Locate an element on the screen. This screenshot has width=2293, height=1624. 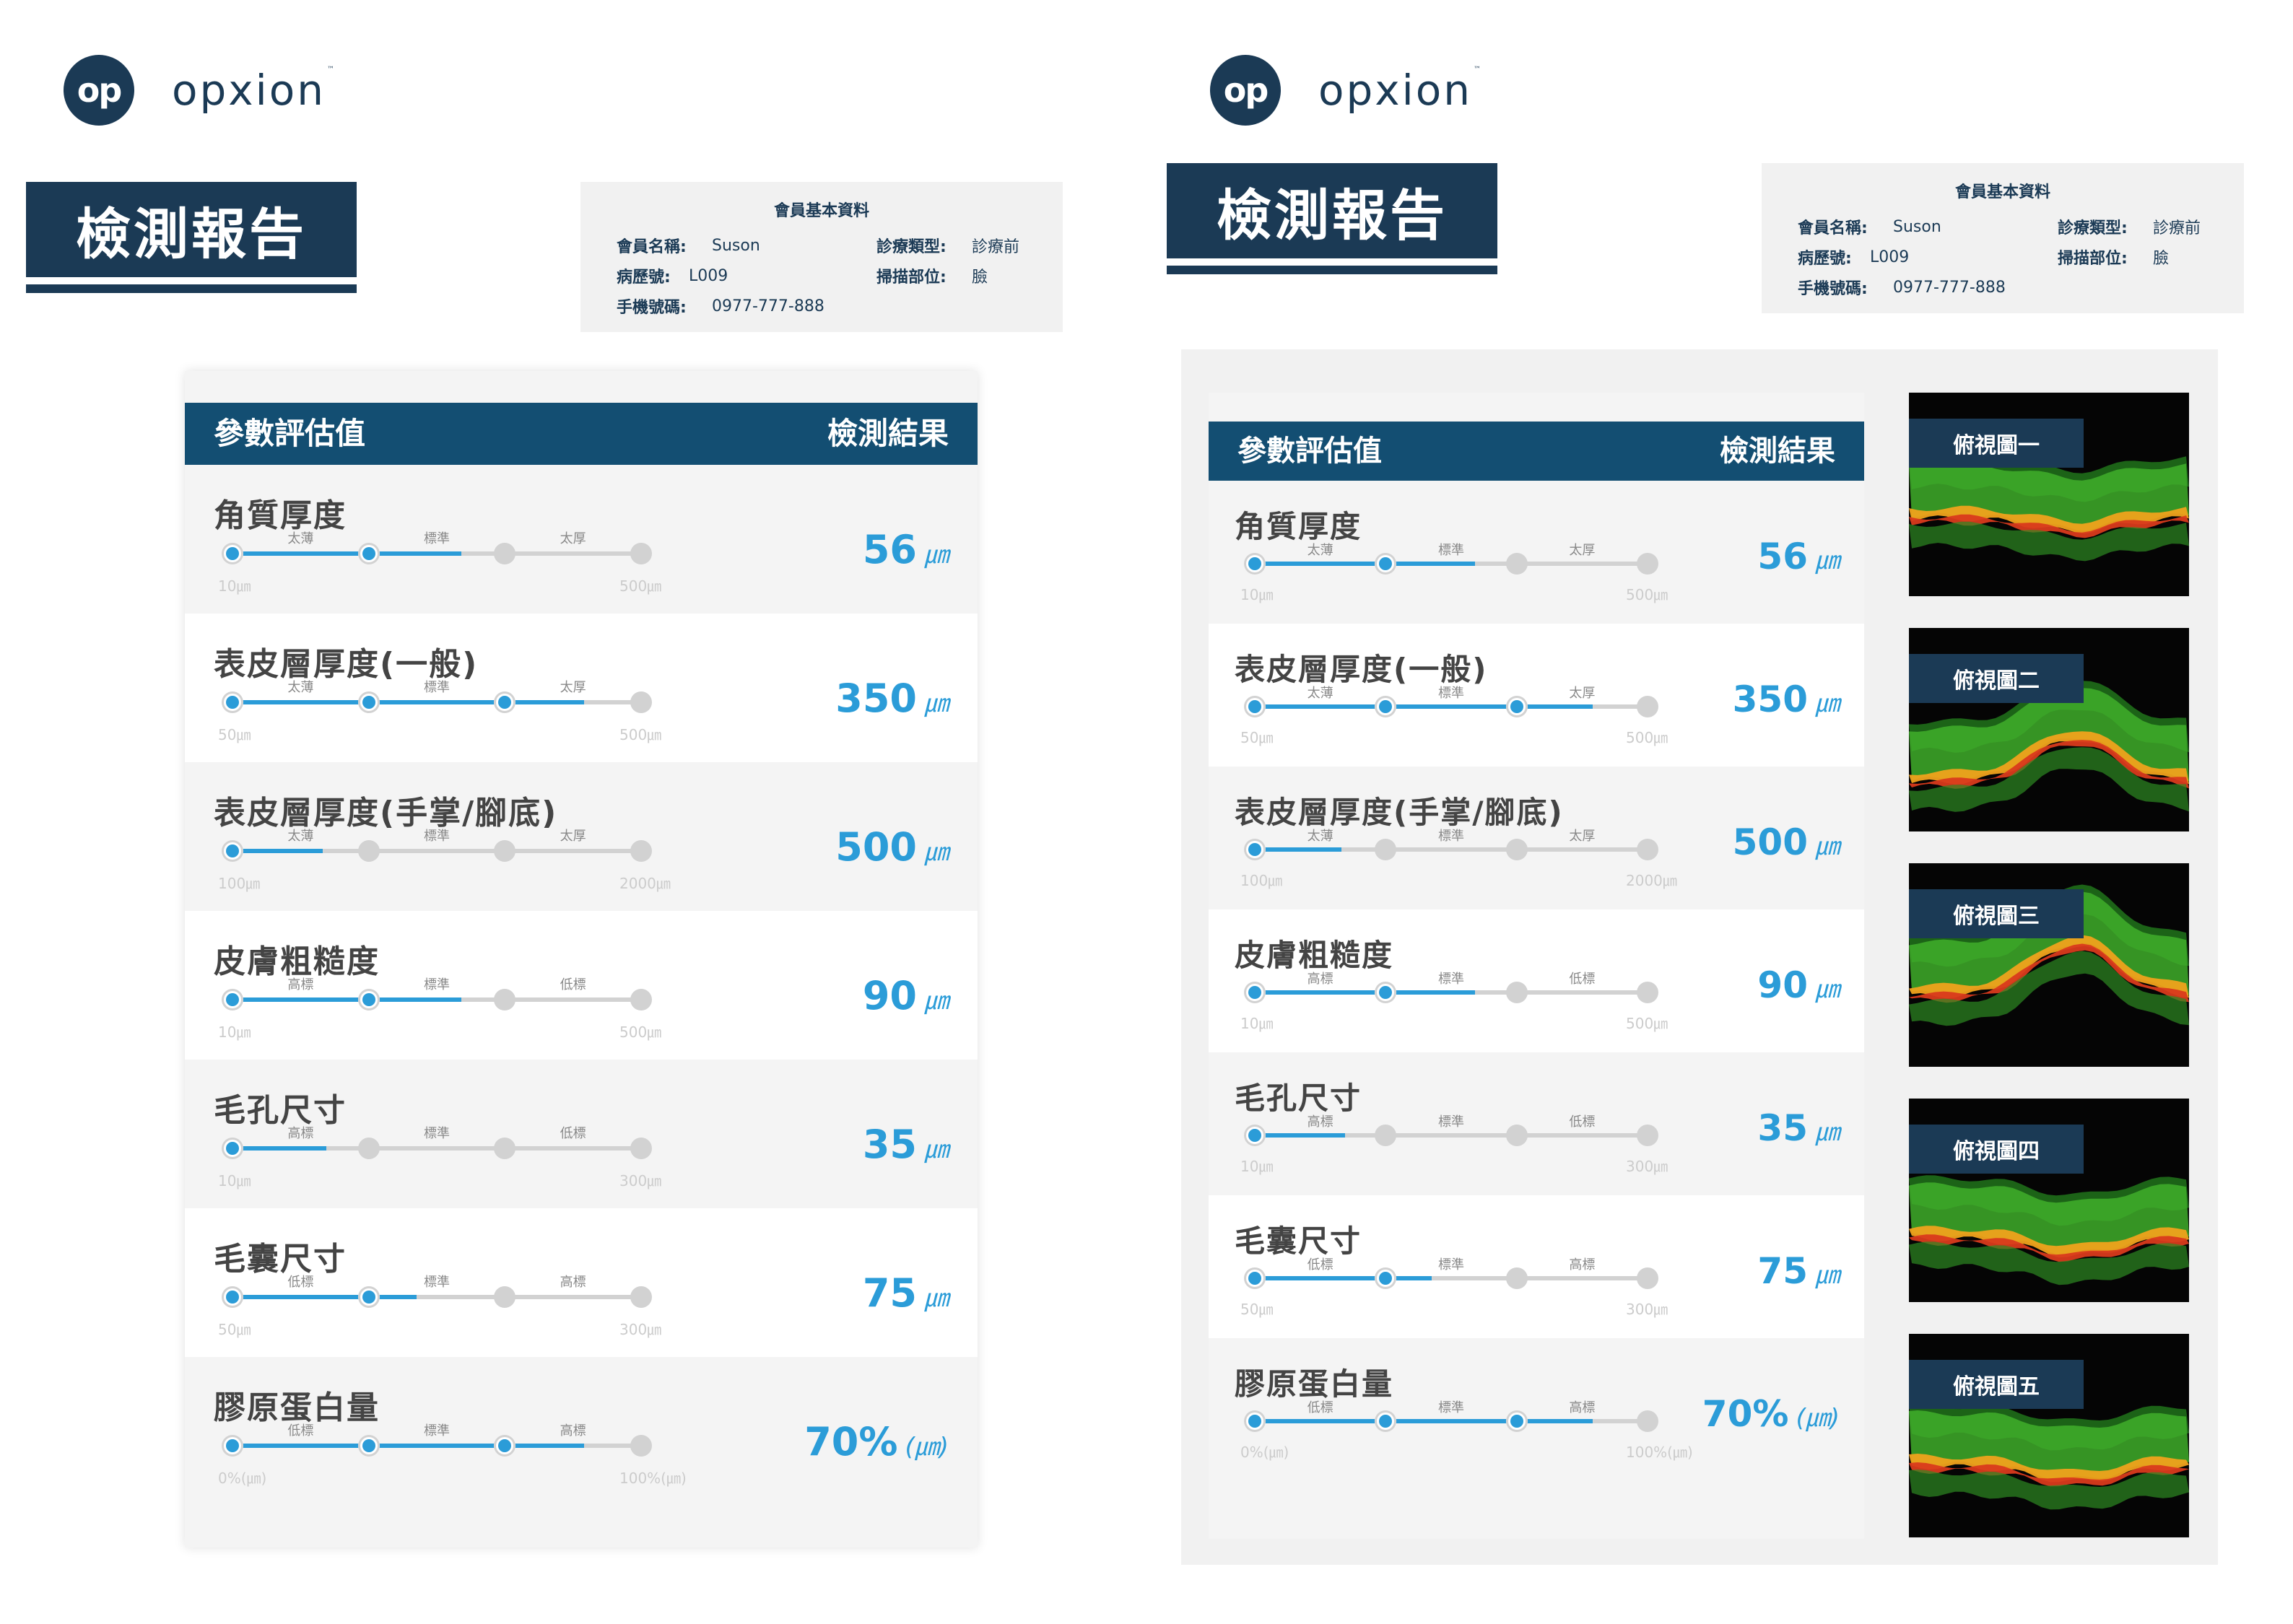
oct-view-image: 俯視圖二 is located at coordinates (2049, 729).